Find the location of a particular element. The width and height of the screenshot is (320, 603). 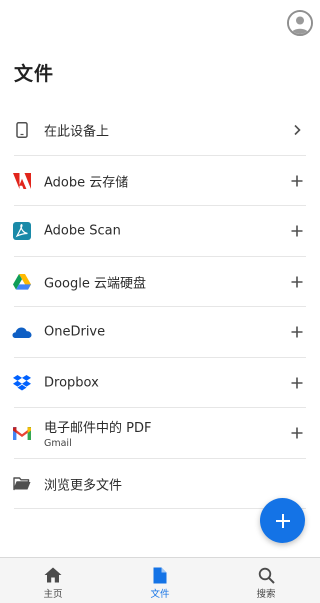

location-row-adobe-scan: Adobe Scan is located at coordinates (160, 231).